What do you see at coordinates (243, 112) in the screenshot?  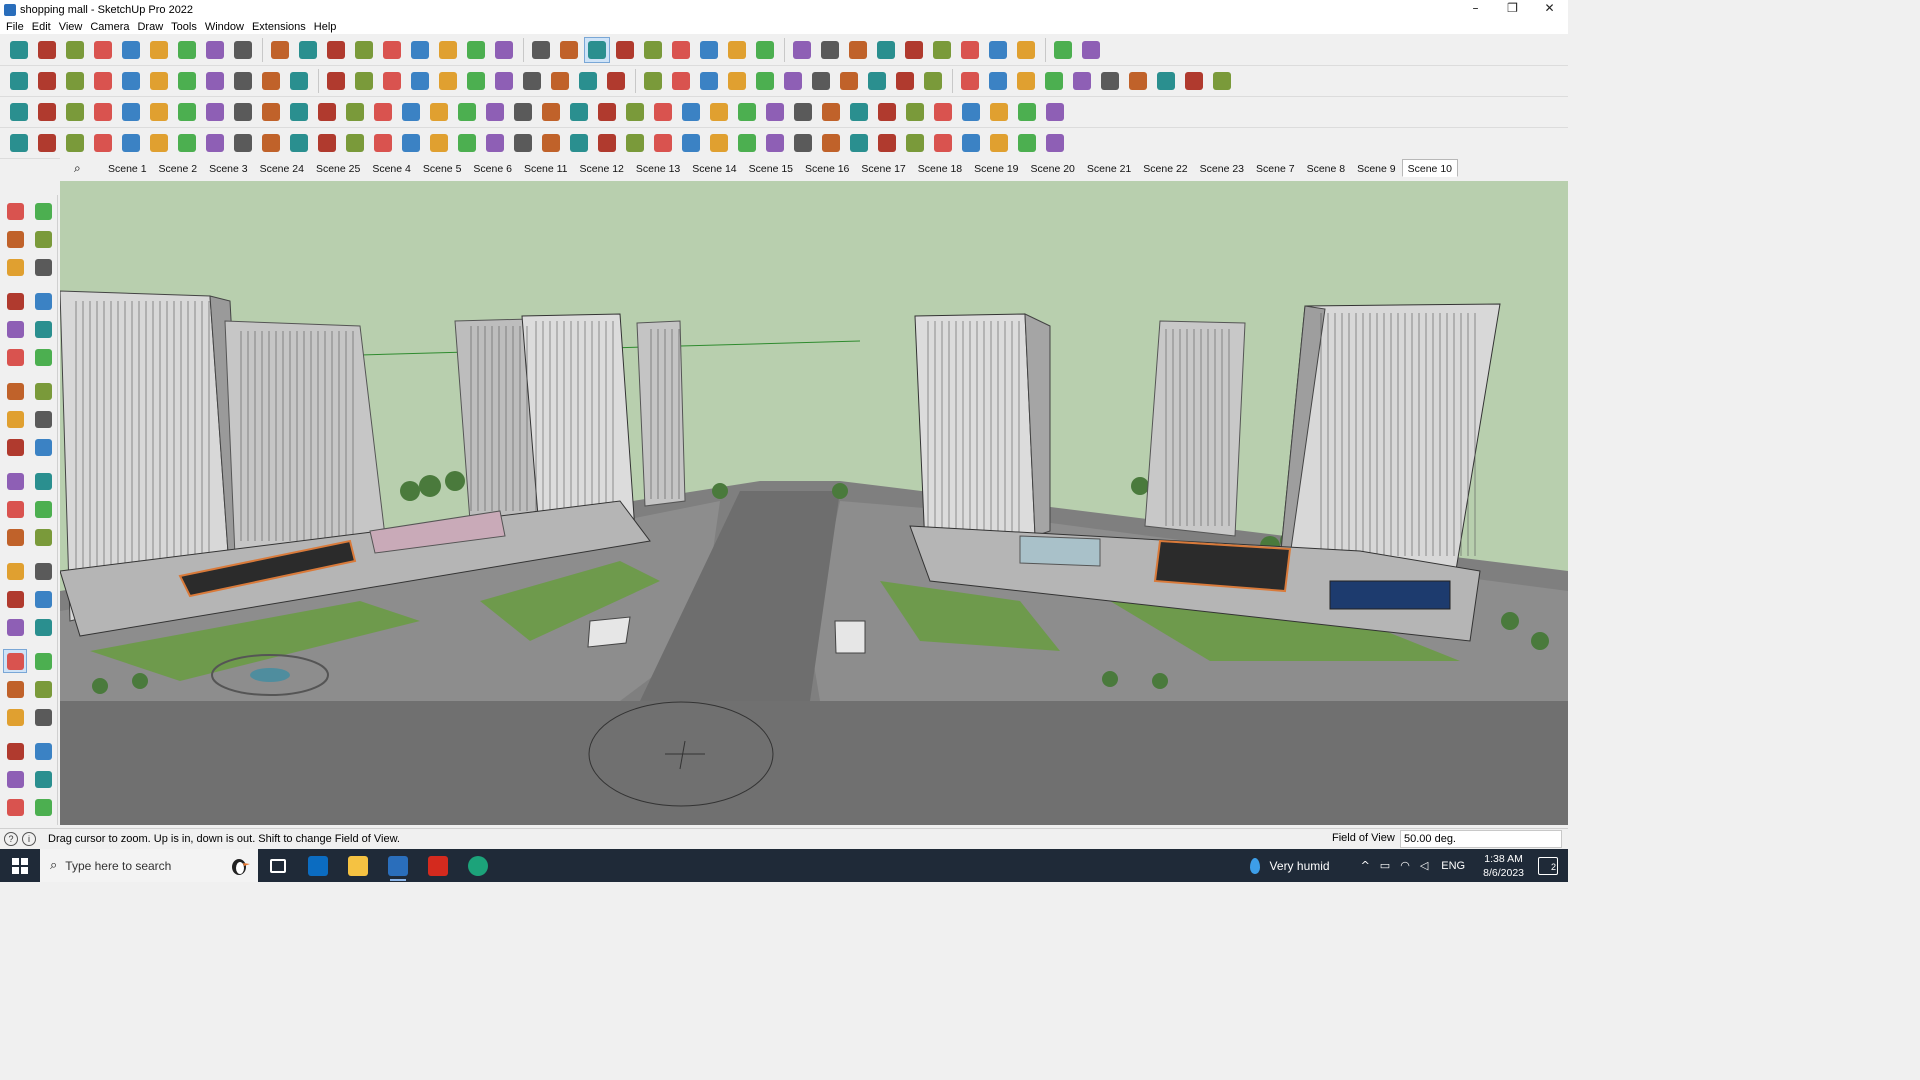 I see `panel-icon` at bounding box center [243, 112].